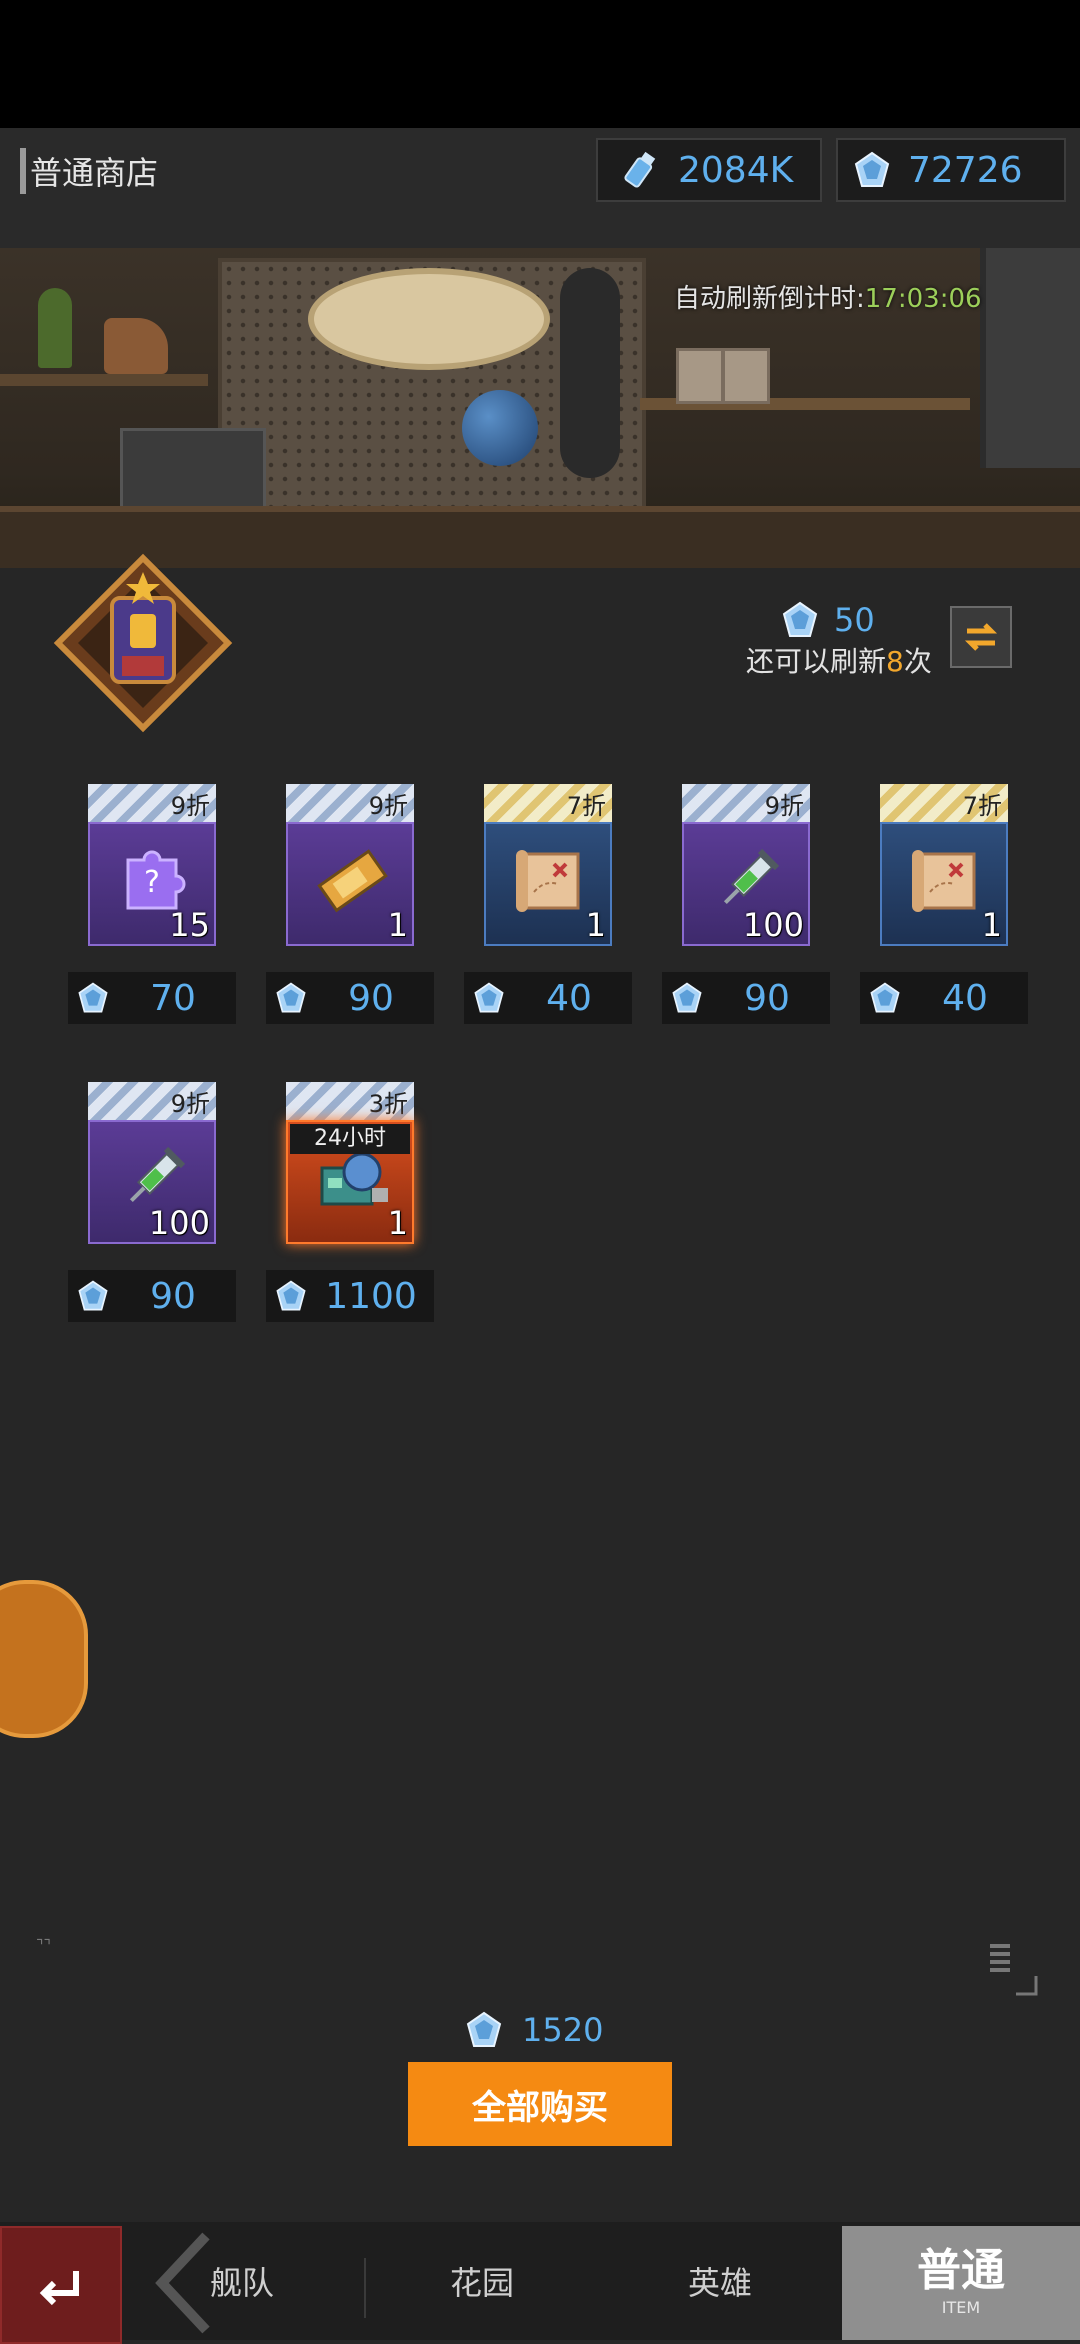 The image size is (1080, 2344). Describe the element at coordinates (242, 2281) in the screenshot. I see `tab-fleet: 舰队` at that location.